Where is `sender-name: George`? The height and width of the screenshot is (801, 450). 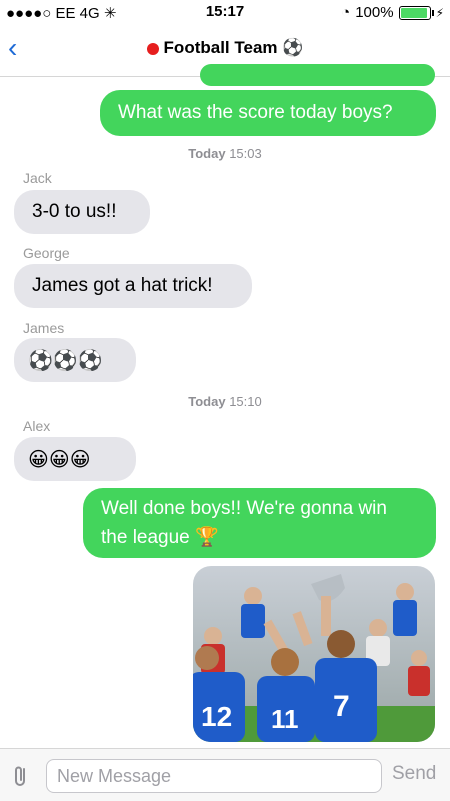 sender-name: George is located at coordinates (46, 253).